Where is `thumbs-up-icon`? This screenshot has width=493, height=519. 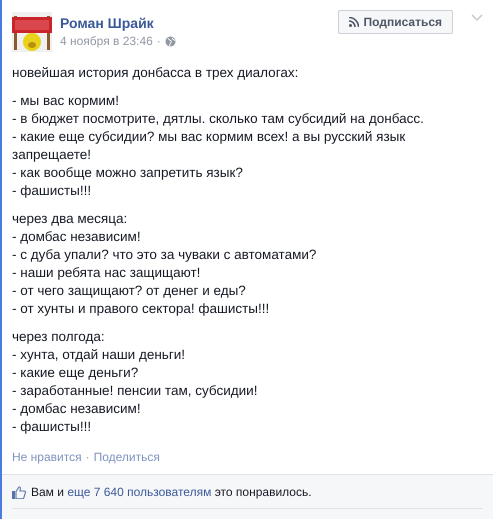
thumbs-up-icon is located at coordinates (19, 492).